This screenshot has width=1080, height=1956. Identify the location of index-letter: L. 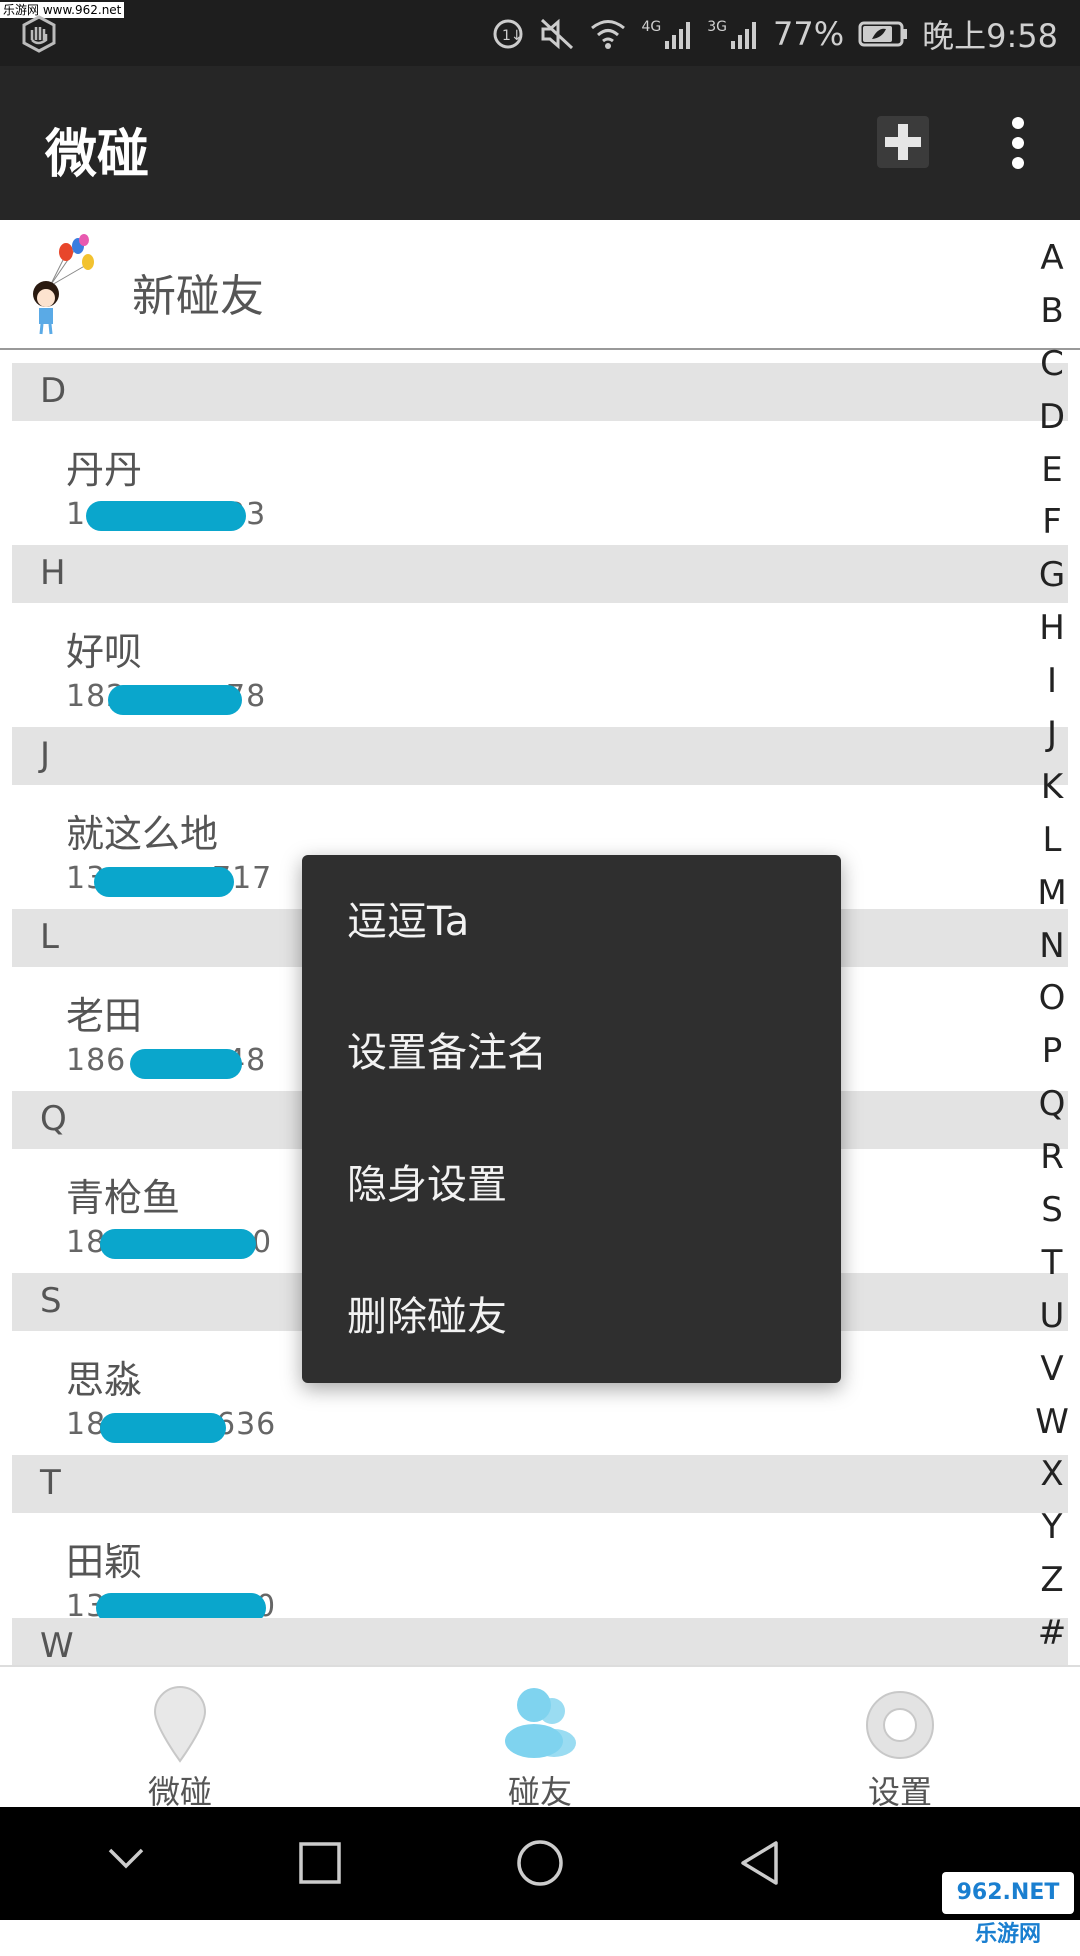
(1052, 840).